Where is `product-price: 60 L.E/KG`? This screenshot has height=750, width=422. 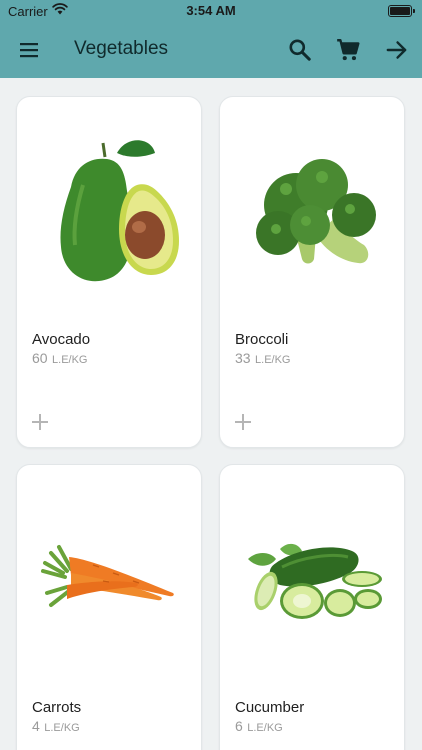
product-price: 60 L.E/KG is located at coordinates (60, 358).